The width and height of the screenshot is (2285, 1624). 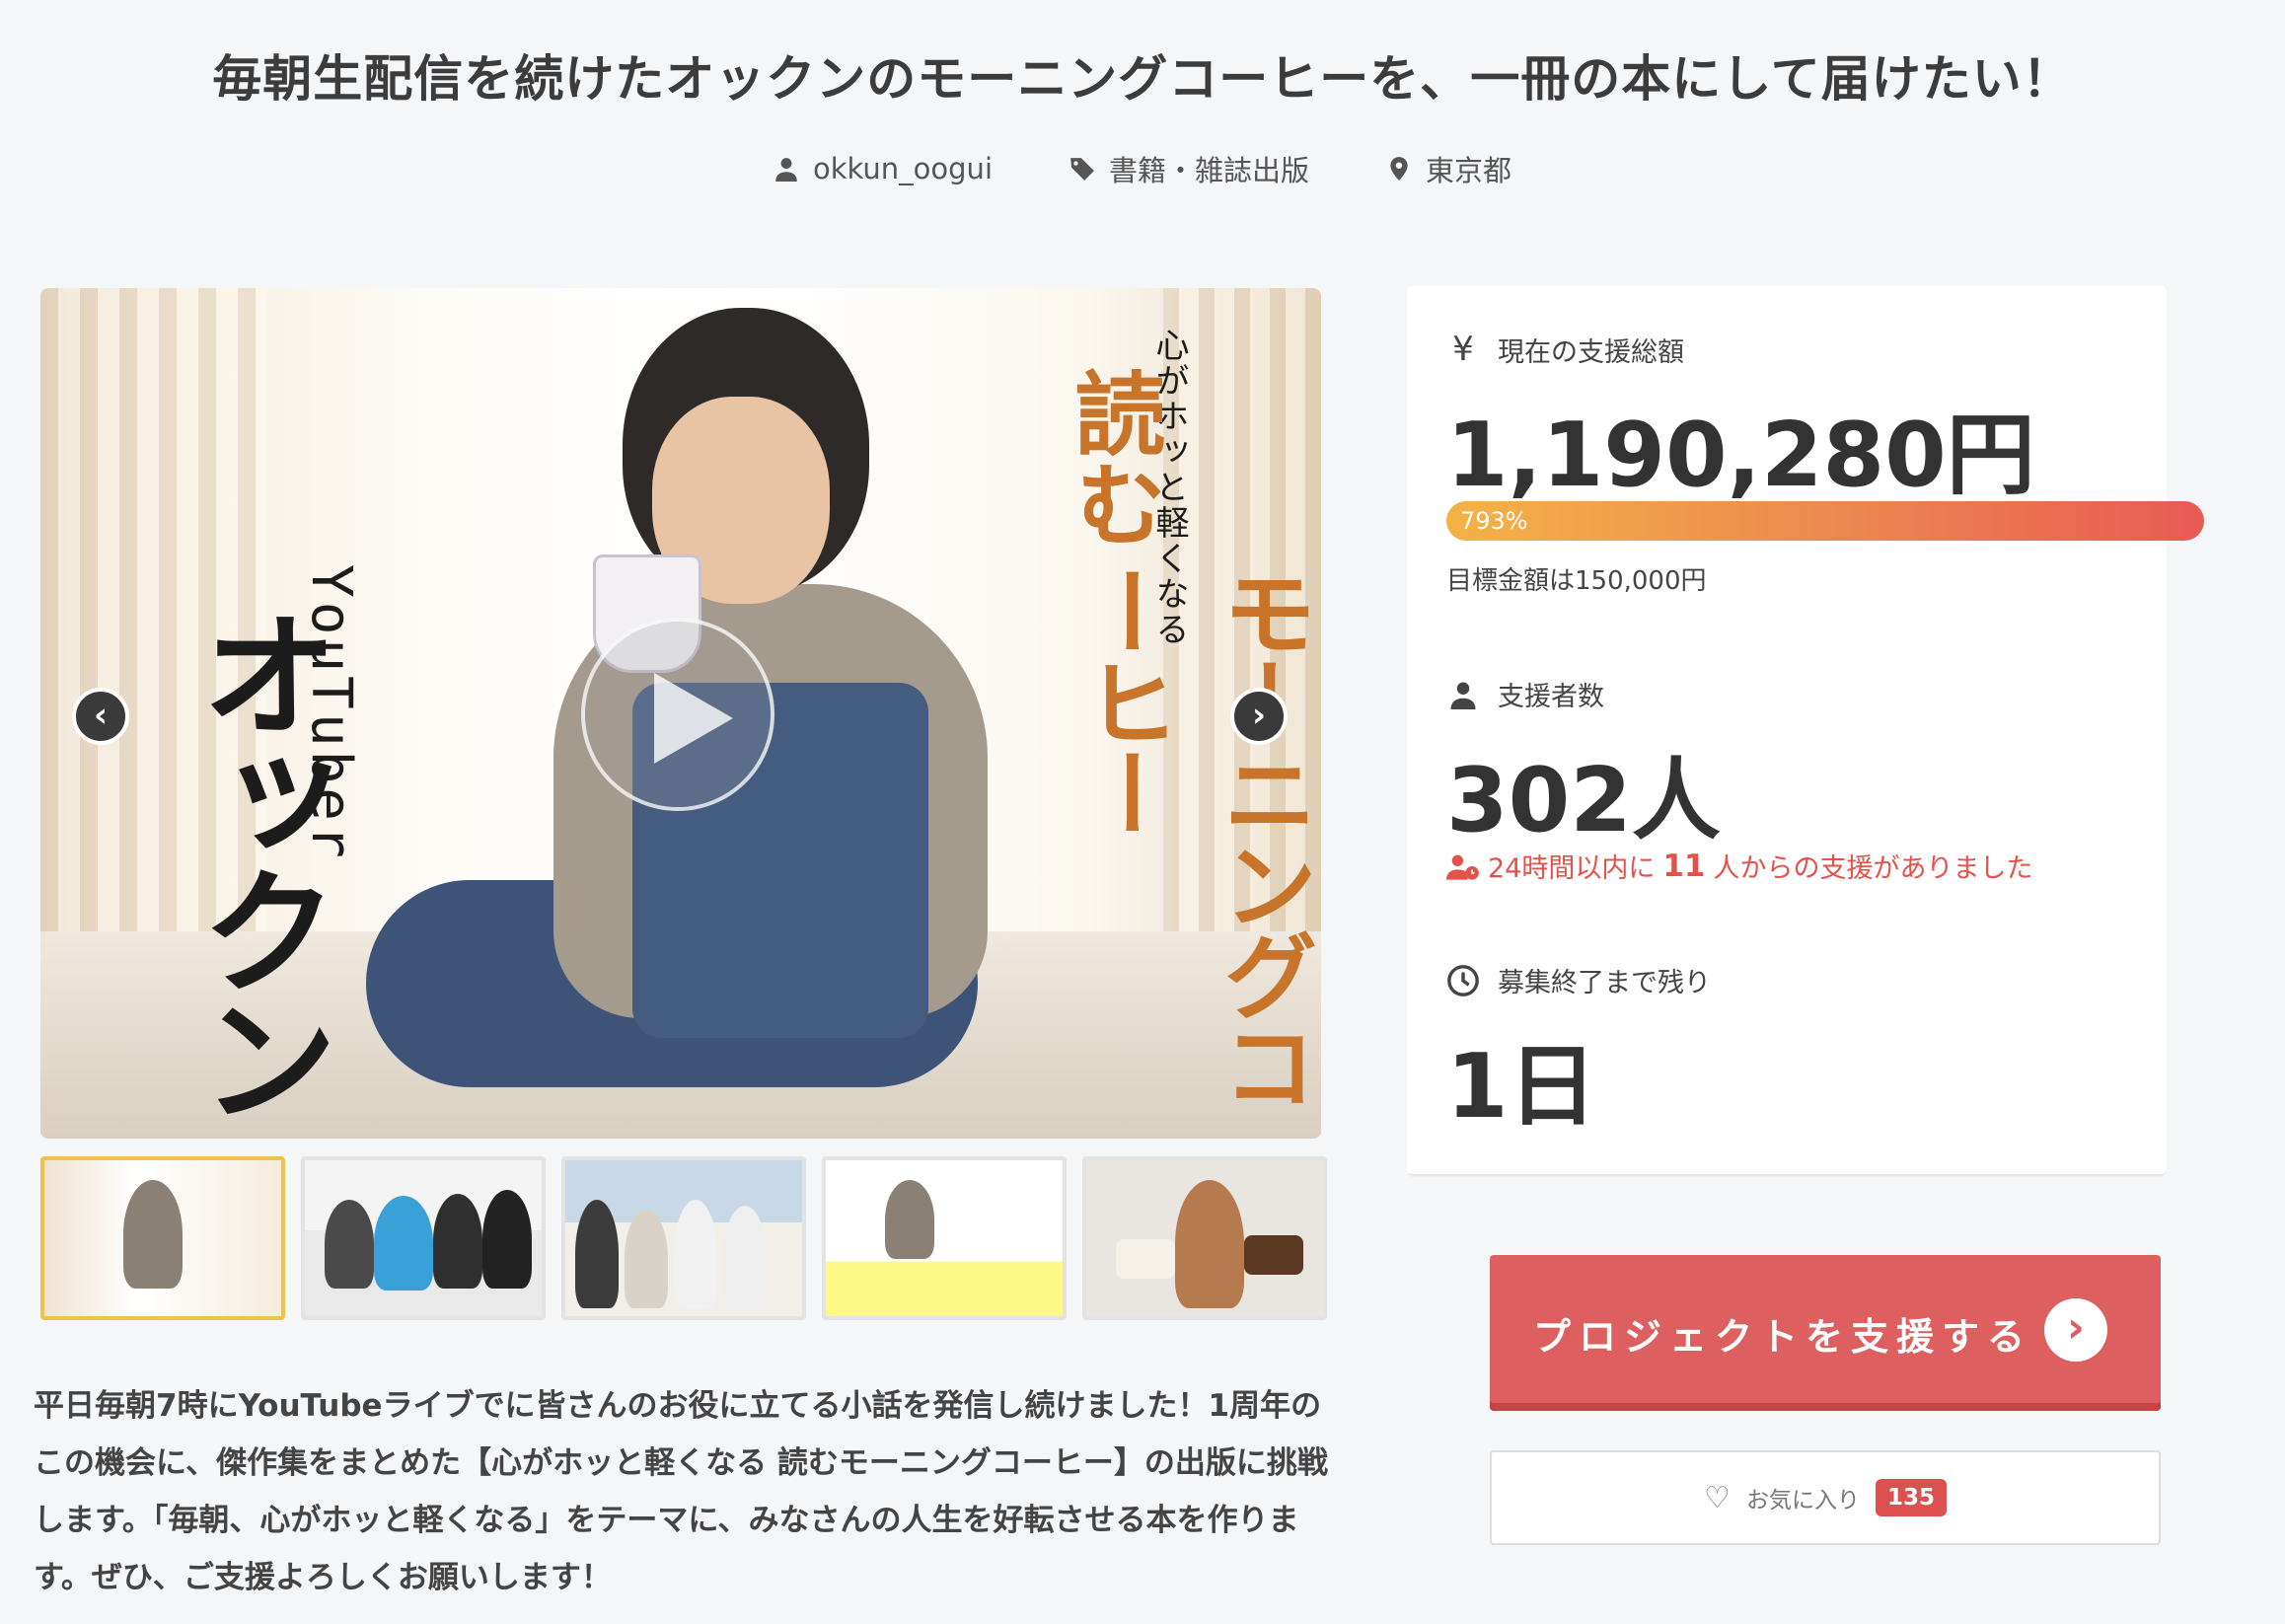 What do you see at coordinates (1193, 836) in the screenshot?
I see `cover-title-second: モーニングコーヒー` at bounding box center [1193, 836].